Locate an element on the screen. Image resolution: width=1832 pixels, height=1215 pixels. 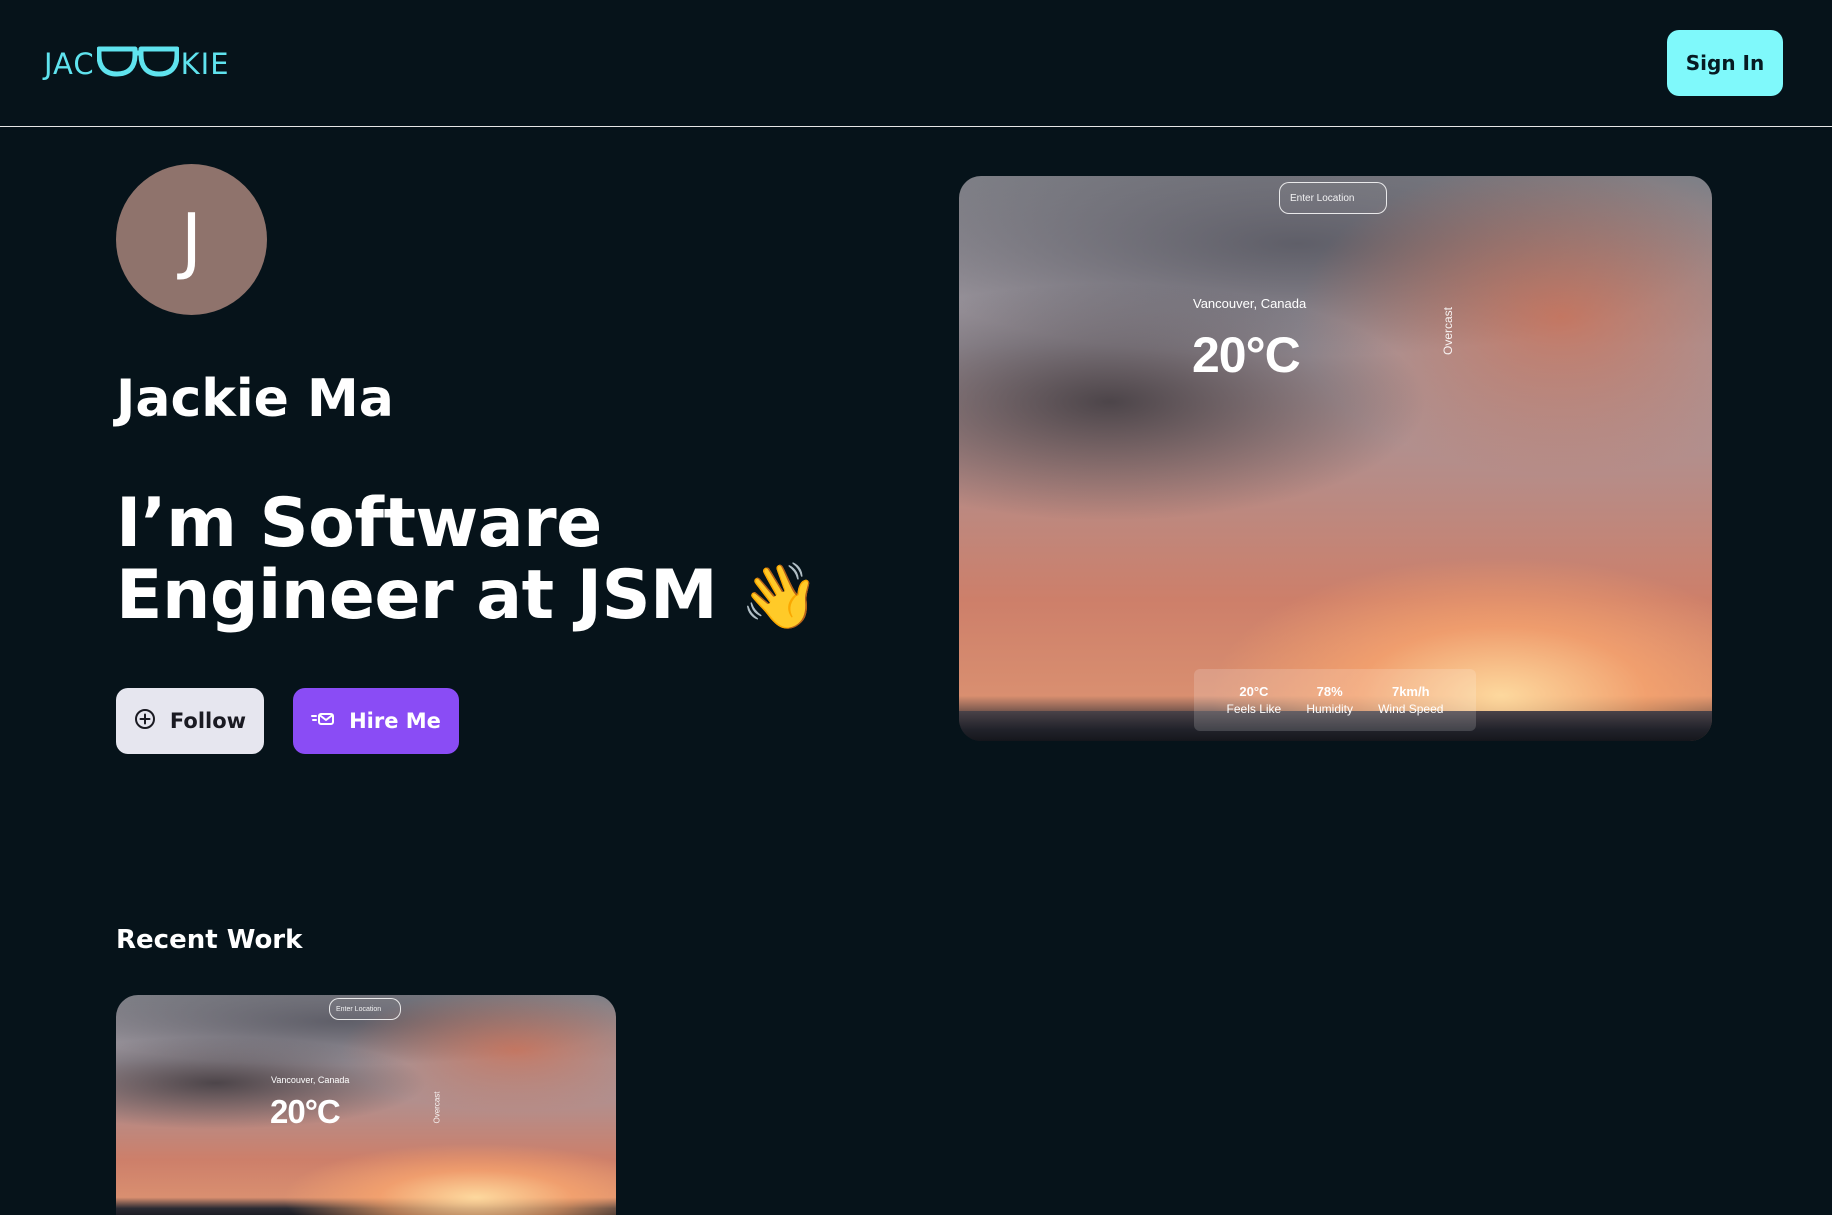
hire-me-button: Hire Me is located at coordinates (376, 721).